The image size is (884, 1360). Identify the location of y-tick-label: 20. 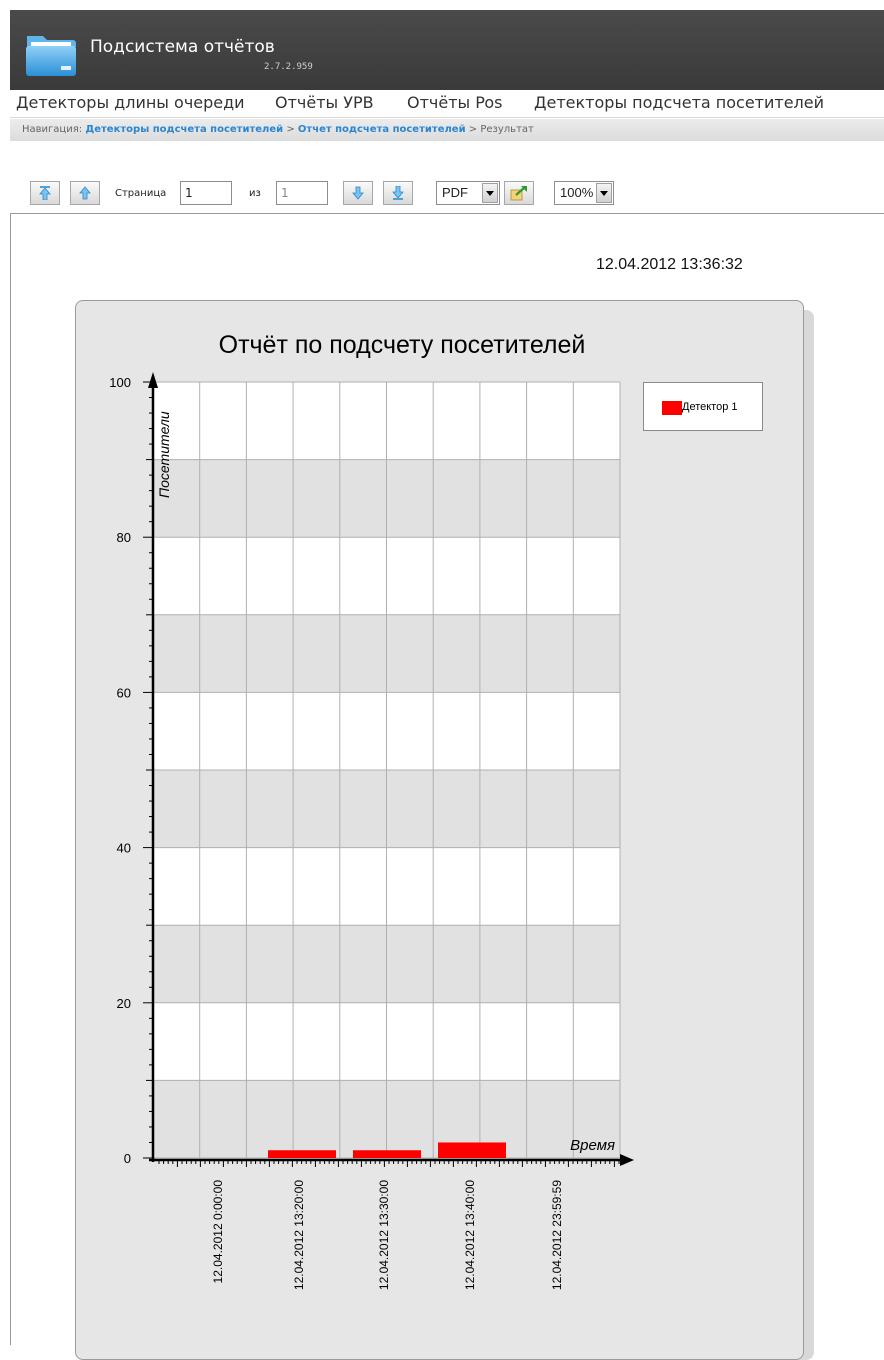
(124, 1003).